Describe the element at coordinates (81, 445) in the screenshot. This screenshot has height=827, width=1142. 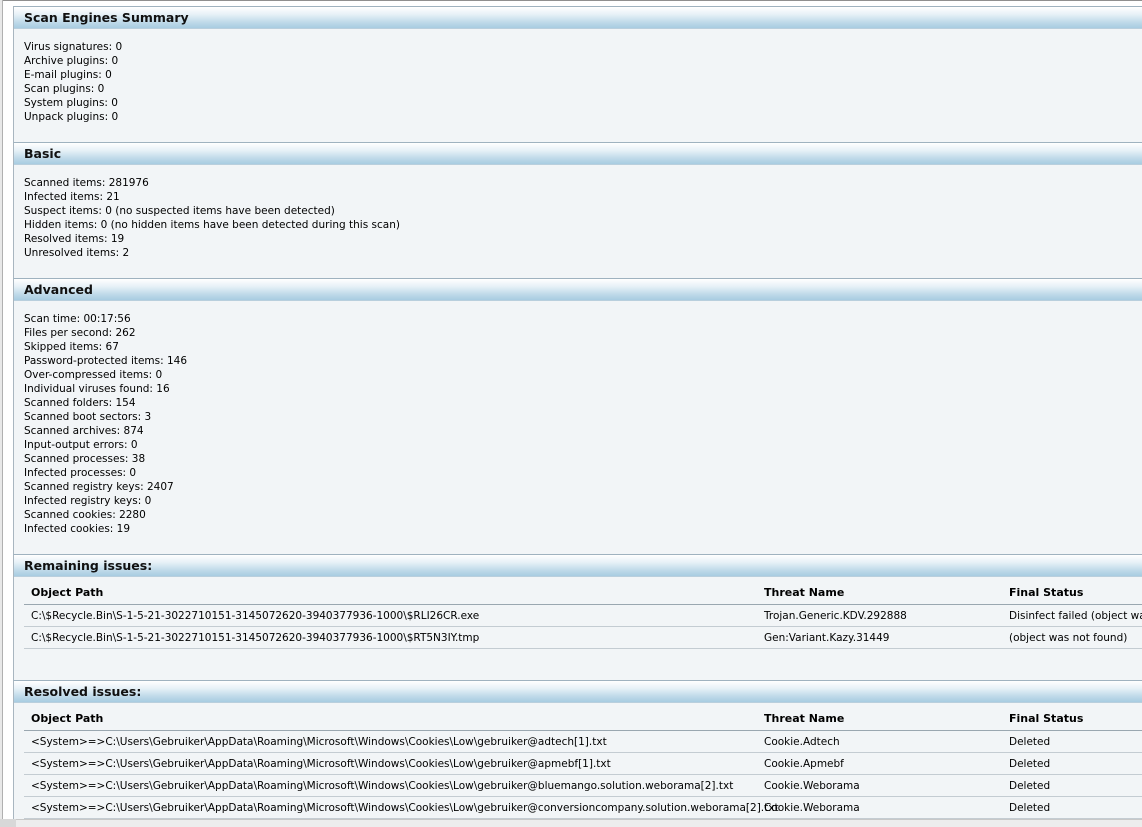
I see `stat-line: Input-output errors: 0` at that location.